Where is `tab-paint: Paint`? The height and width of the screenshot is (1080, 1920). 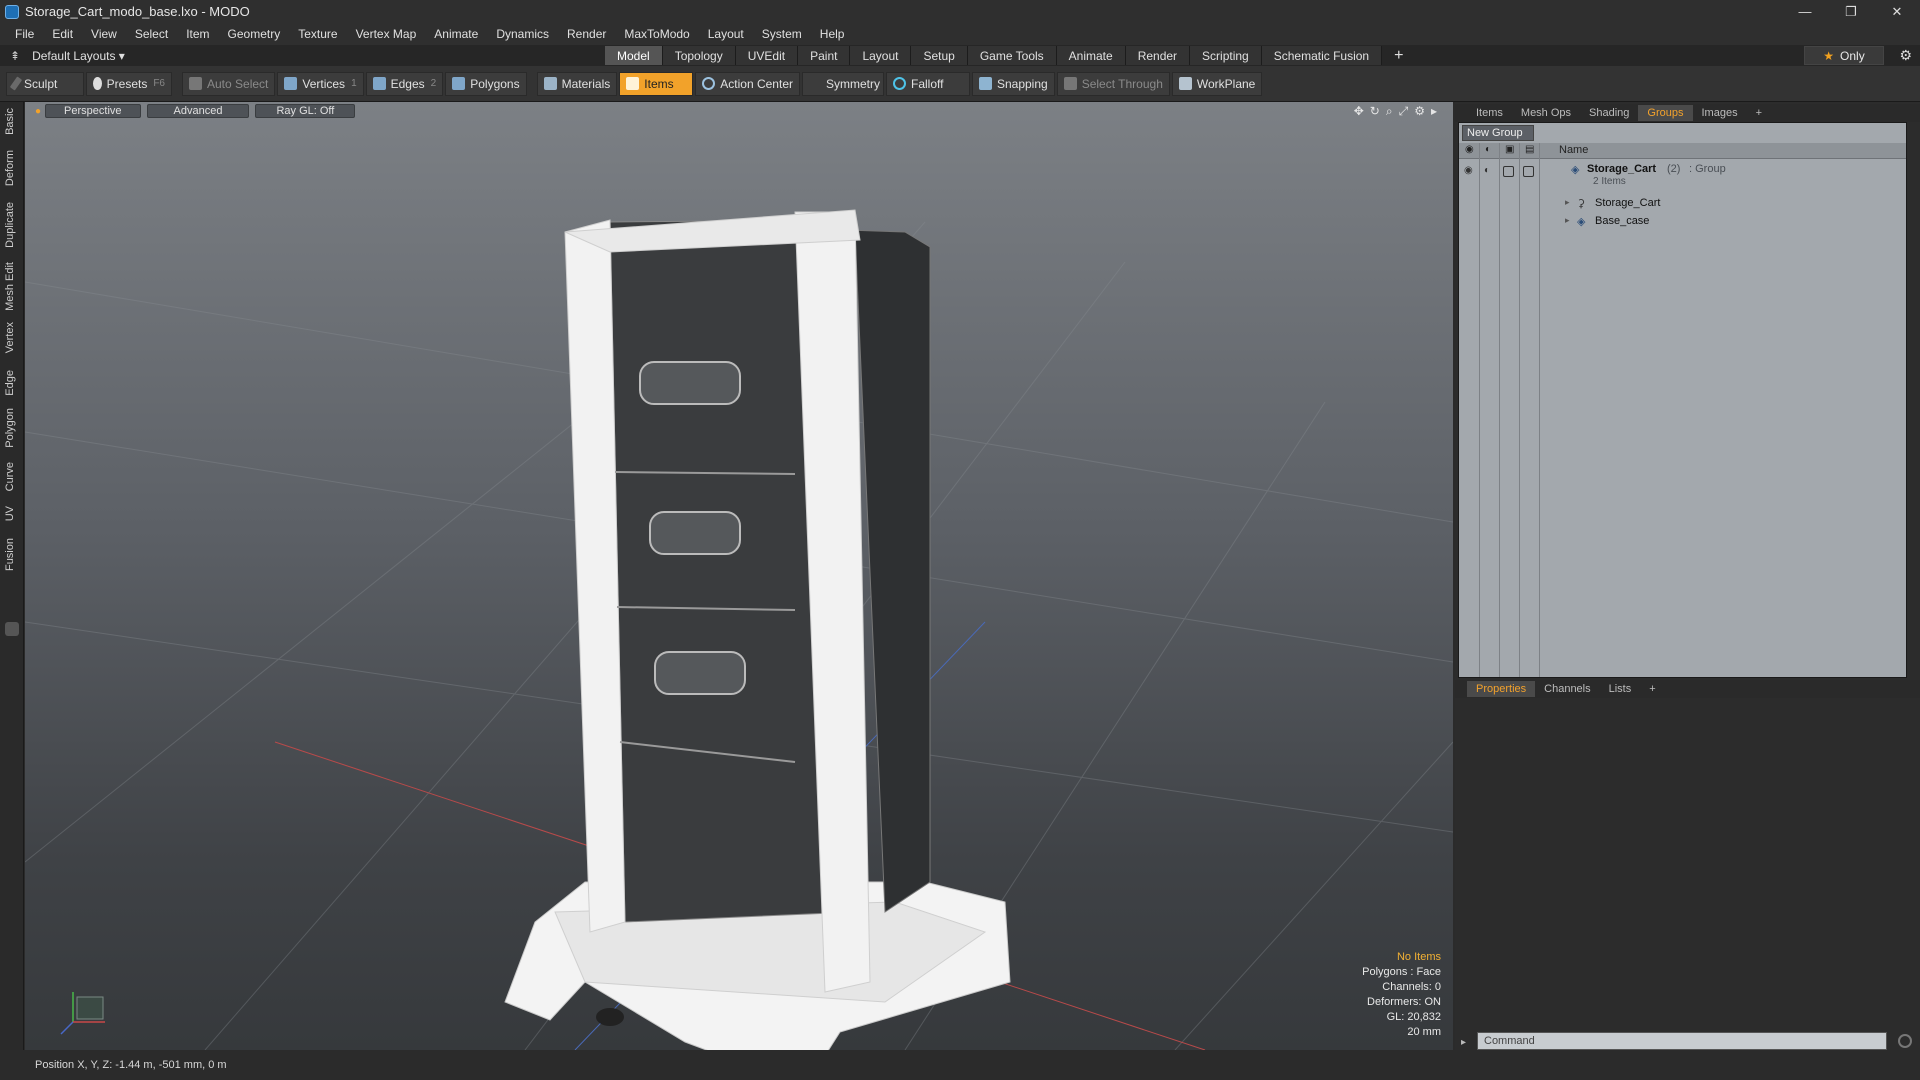 tab-paint: Paint is located at coordinates (824, 55).